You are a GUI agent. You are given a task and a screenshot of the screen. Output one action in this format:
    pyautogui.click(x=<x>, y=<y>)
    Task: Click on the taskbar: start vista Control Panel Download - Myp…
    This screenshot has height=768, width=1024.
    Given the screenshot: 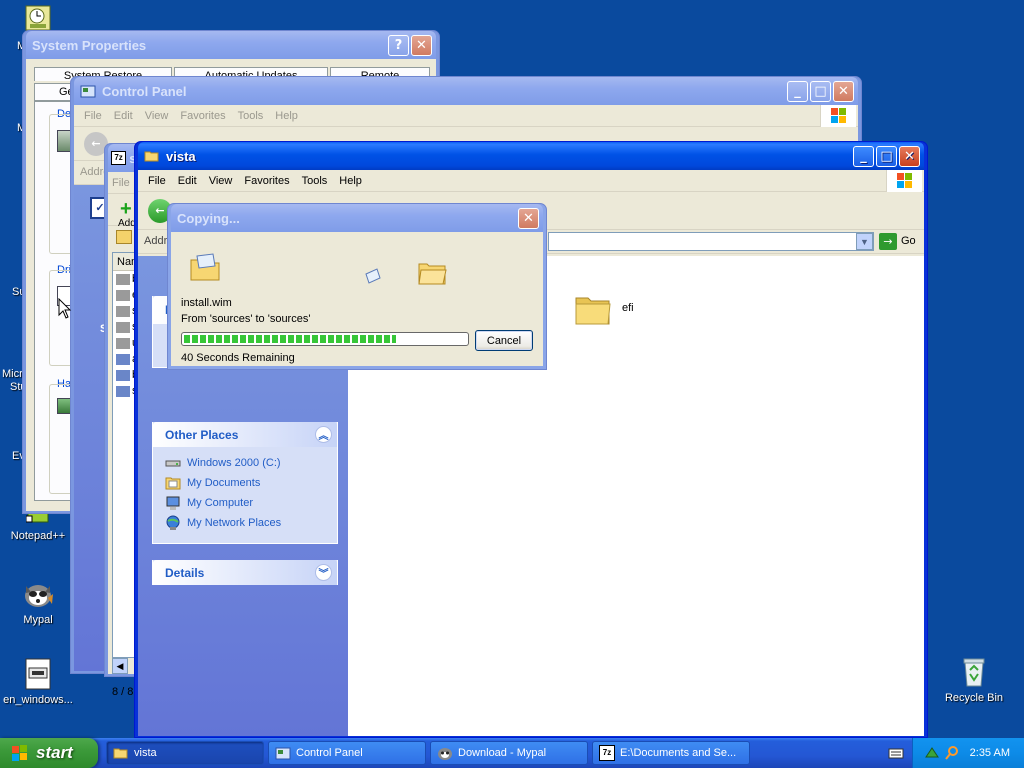 What is the action you would take?
    pyautogui.click(x=512, y=753)
    